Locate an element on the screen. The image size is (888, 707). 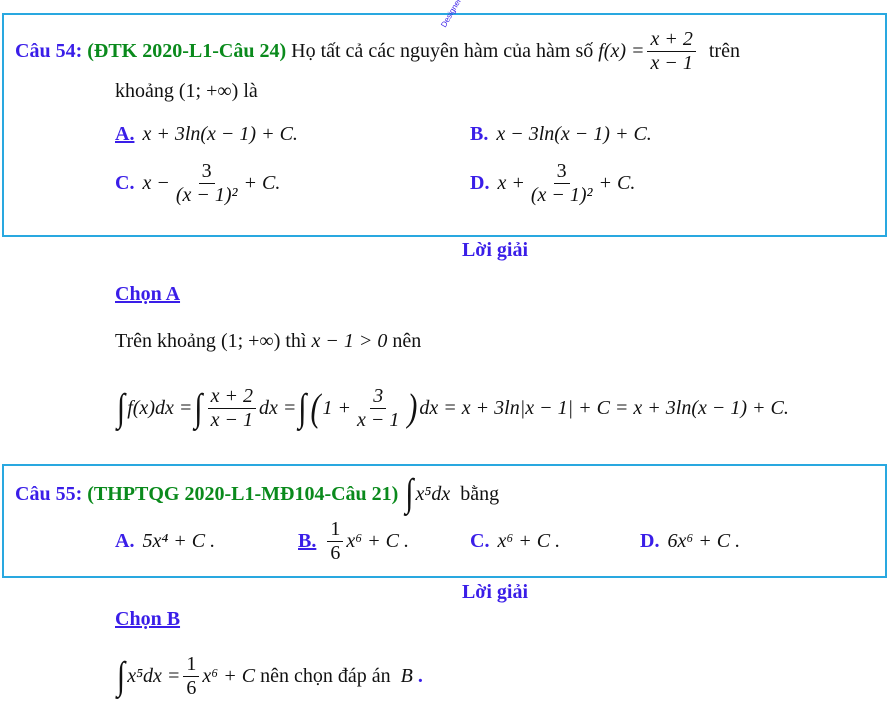
fraction: 3x − 1 is located at coordinates (378, 408).